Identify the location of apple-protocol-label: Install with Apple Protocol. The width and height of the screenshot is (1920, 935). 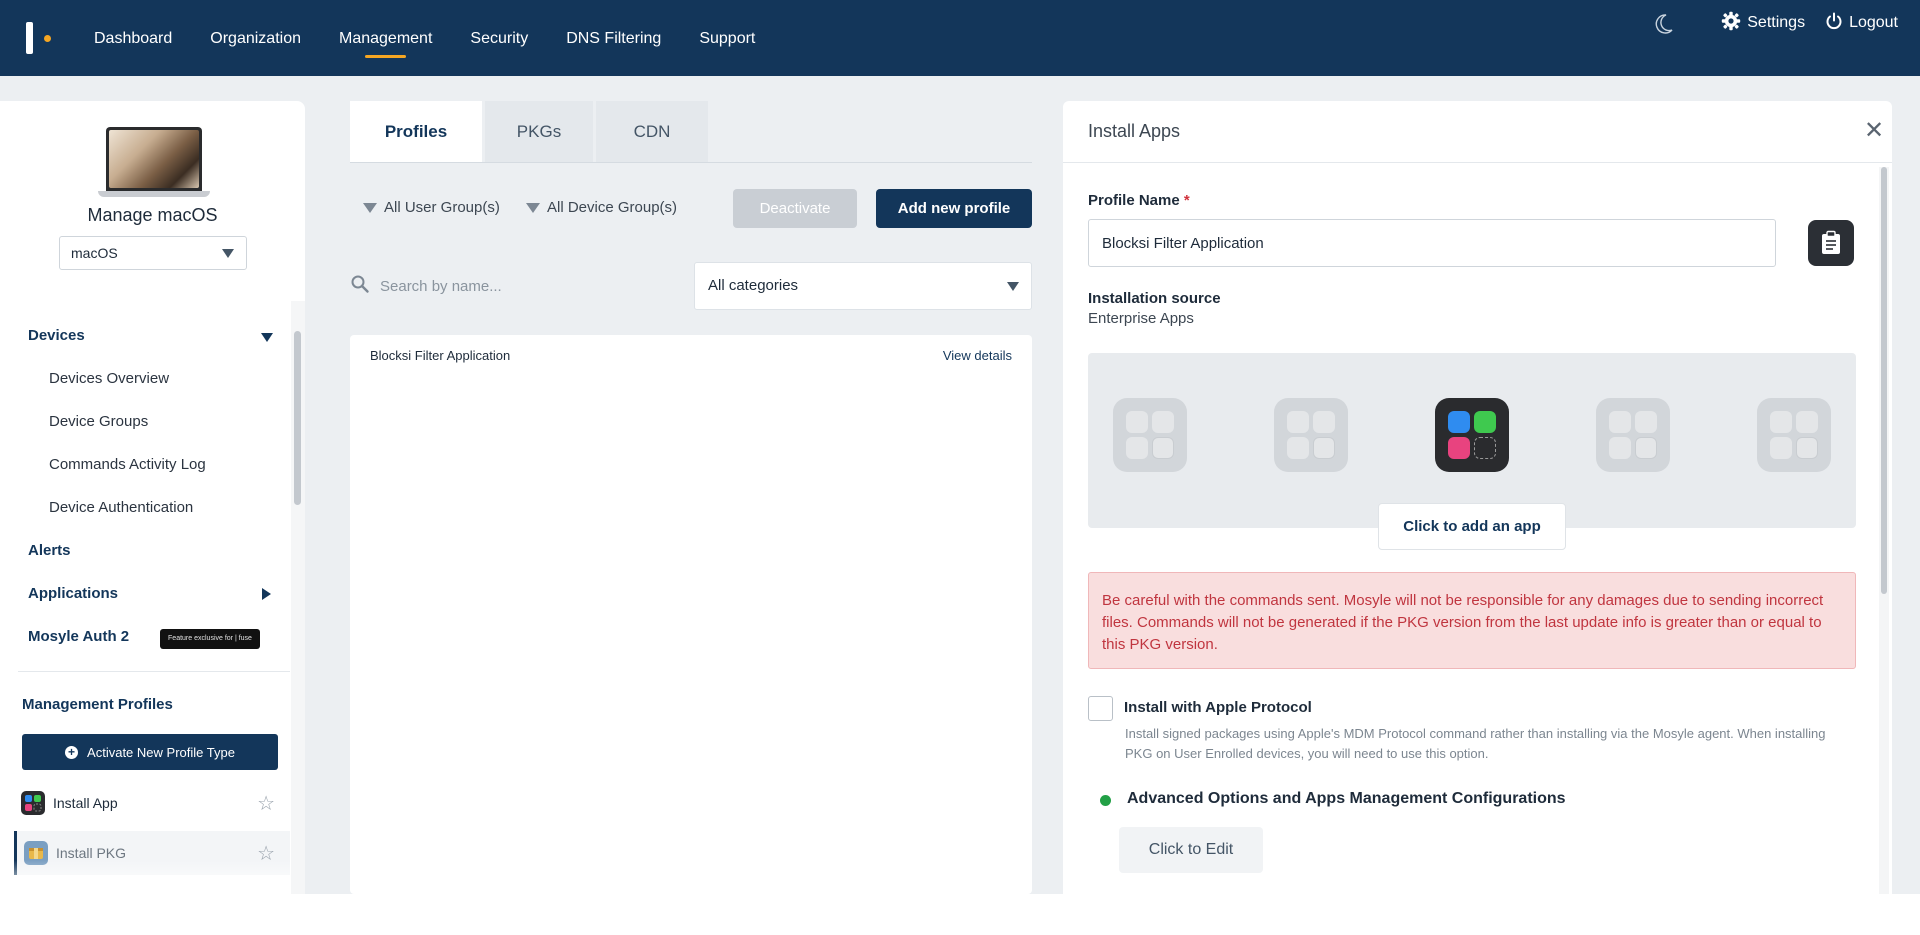
(1218, 707).